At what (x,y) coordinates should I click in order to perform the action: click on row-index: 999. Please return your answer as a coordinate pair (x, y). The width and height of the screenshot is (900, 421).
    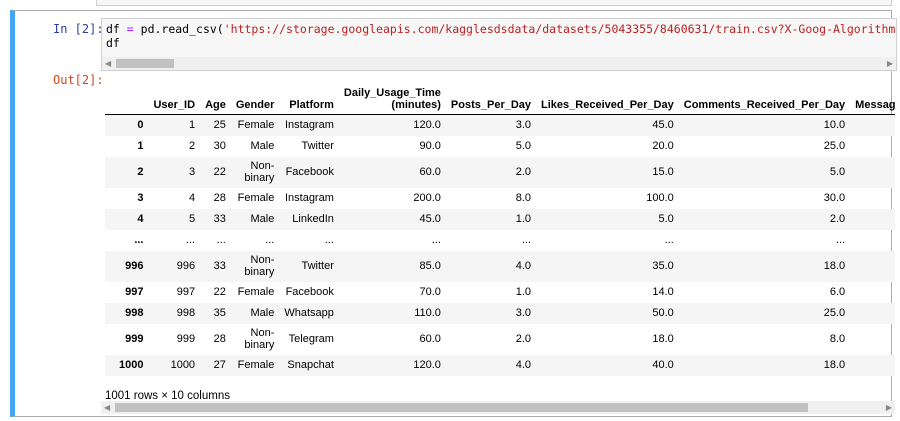
    Looking at the image, I should click on (134, 339).